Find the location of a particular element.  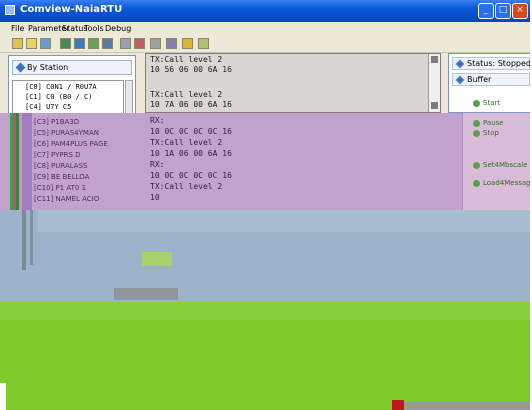

glitch-notch is located at coordinates (3, 396).